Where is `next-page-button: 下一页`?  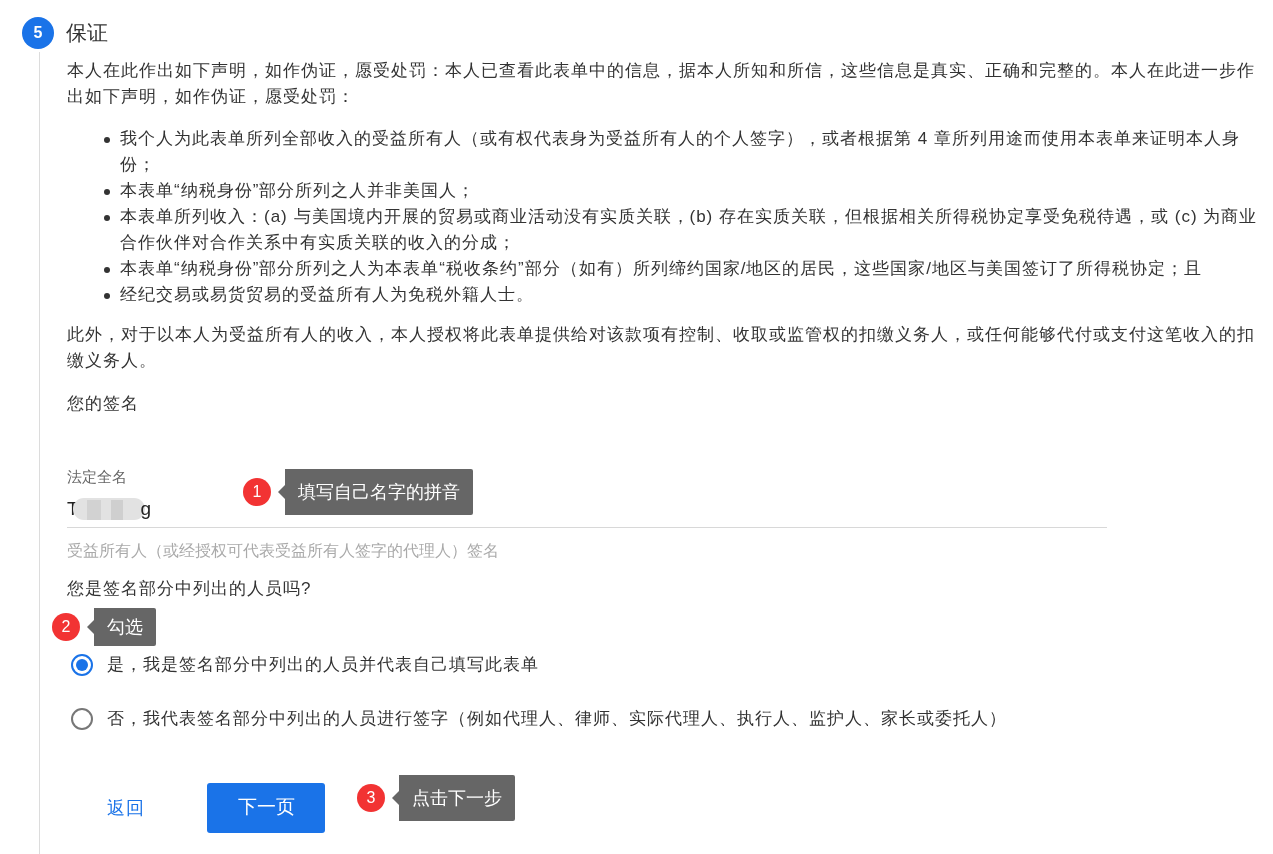 next-page-button: 下一页 is located at coordinates (266, 808).